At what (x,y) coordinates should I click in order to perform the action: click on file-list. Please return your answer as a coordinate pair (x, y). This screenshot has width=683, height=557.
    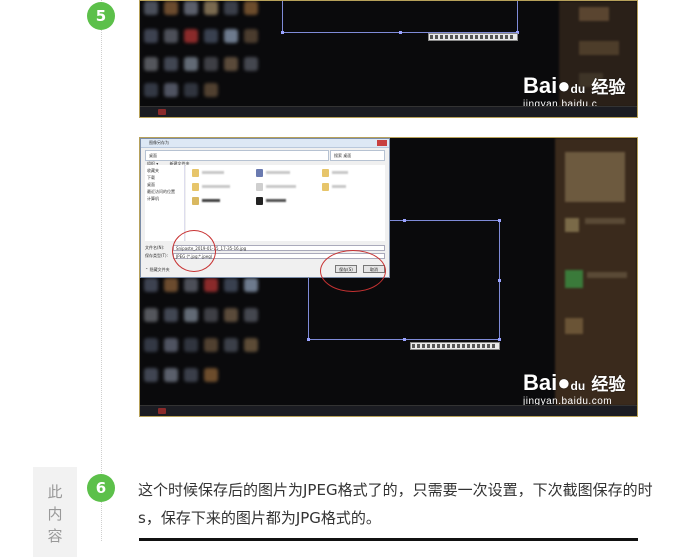
    Looking at the image, I should click on (285, 203).